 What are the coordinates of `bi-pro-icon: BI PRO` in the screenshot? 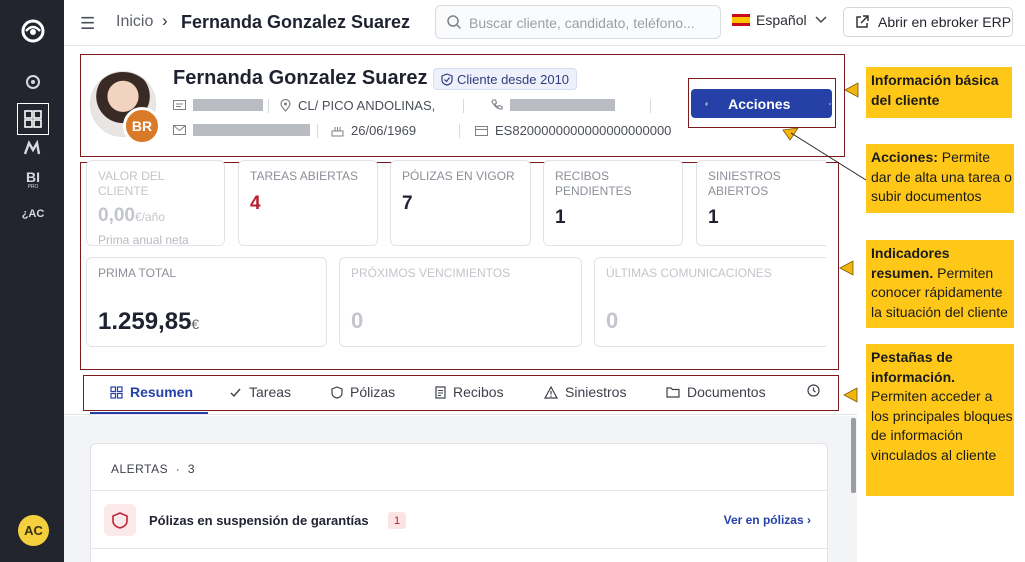 It's located at (33, 182).